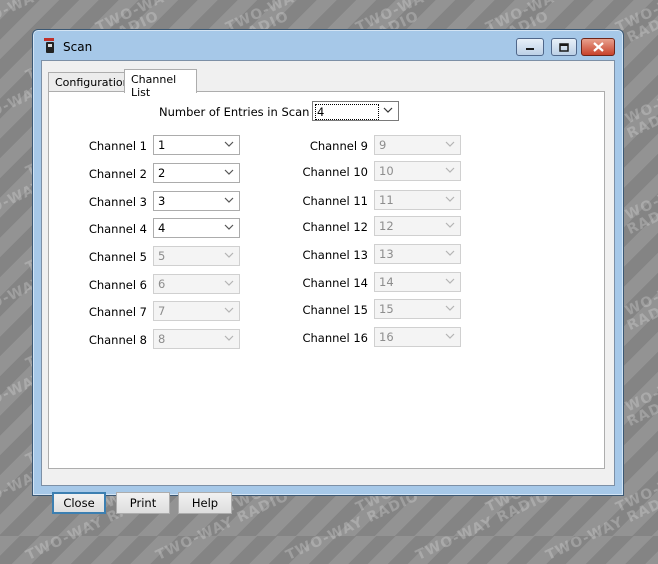 The image size is (658, 564). Describe the element at coordinates (196, 284) in the screenshot. I see `channel-select: 6` at that location.